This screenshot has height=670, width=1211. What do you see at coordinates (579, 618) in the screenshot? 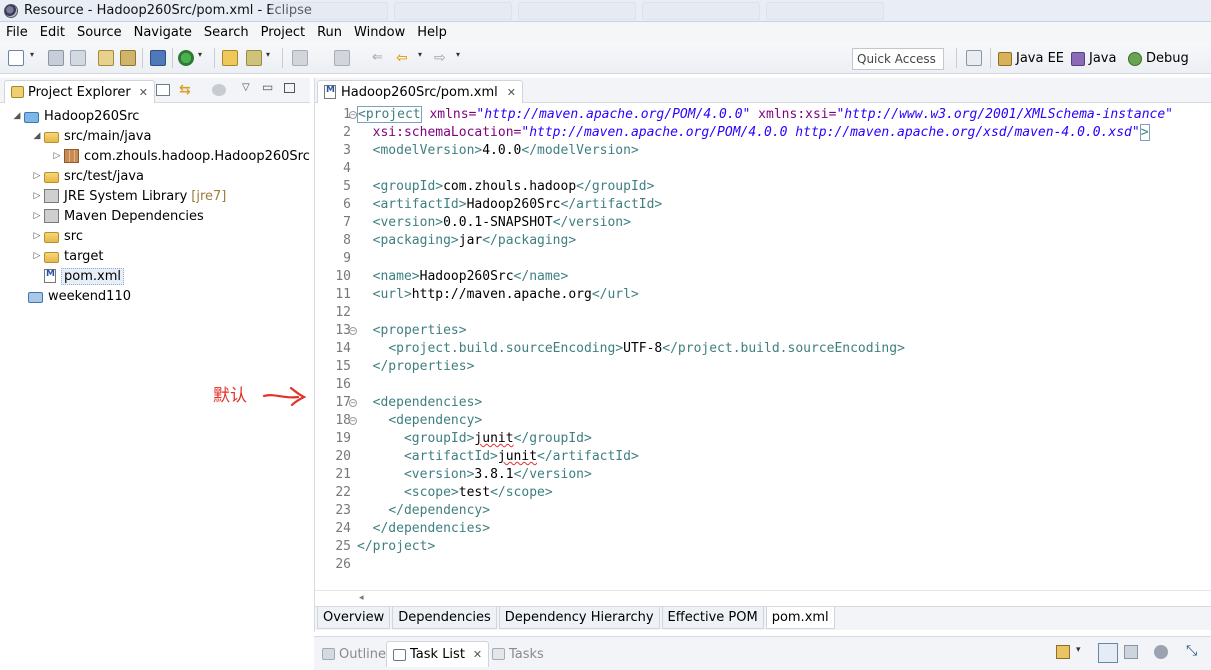
I see `tab-dependency-hierarchy: Dependency Hierarchy` at bounding box center [579, 618].